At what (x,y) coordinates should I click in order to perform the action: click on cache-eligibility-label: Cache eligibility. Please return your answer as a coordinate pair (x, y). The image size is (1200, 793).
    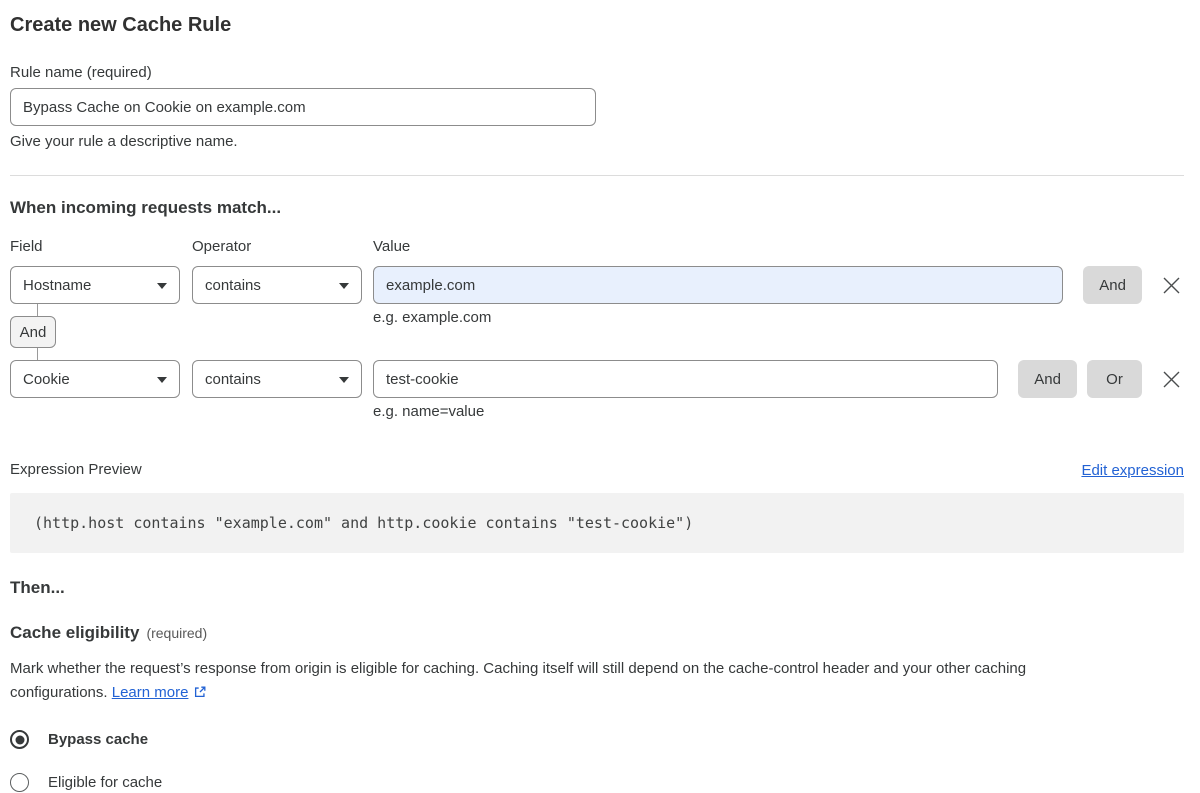
    Looking at the image, I should click on (75, 632).